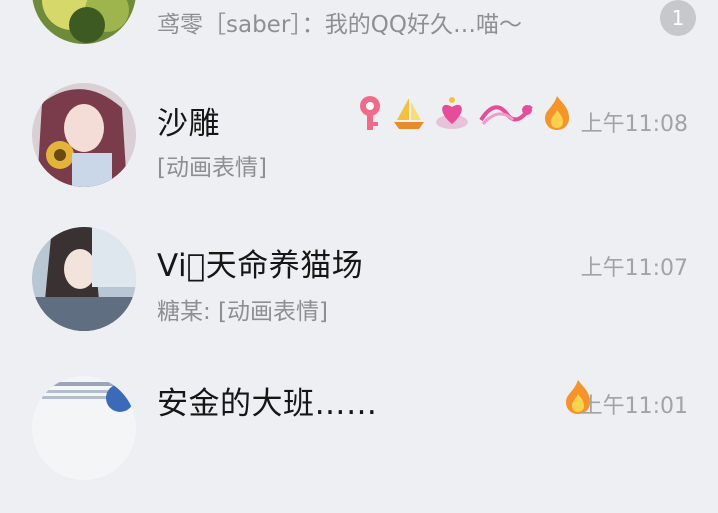 This screenshot has width=718, height=513. Describe the element at coordinates (188, 124) in the screenshot. I see `chat-name: 沙雕` at that location.